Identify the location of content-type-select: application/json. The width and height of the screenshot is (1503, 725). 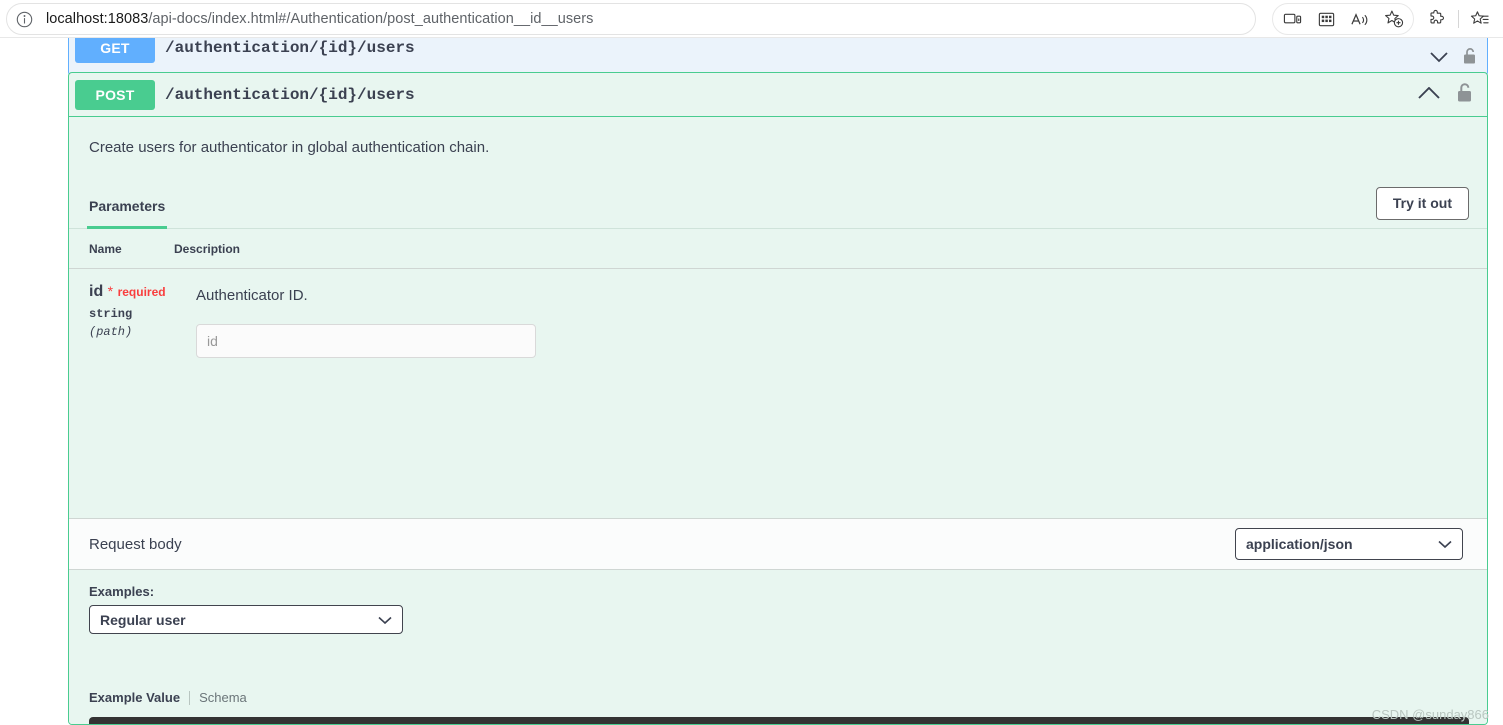
(1349, 544).